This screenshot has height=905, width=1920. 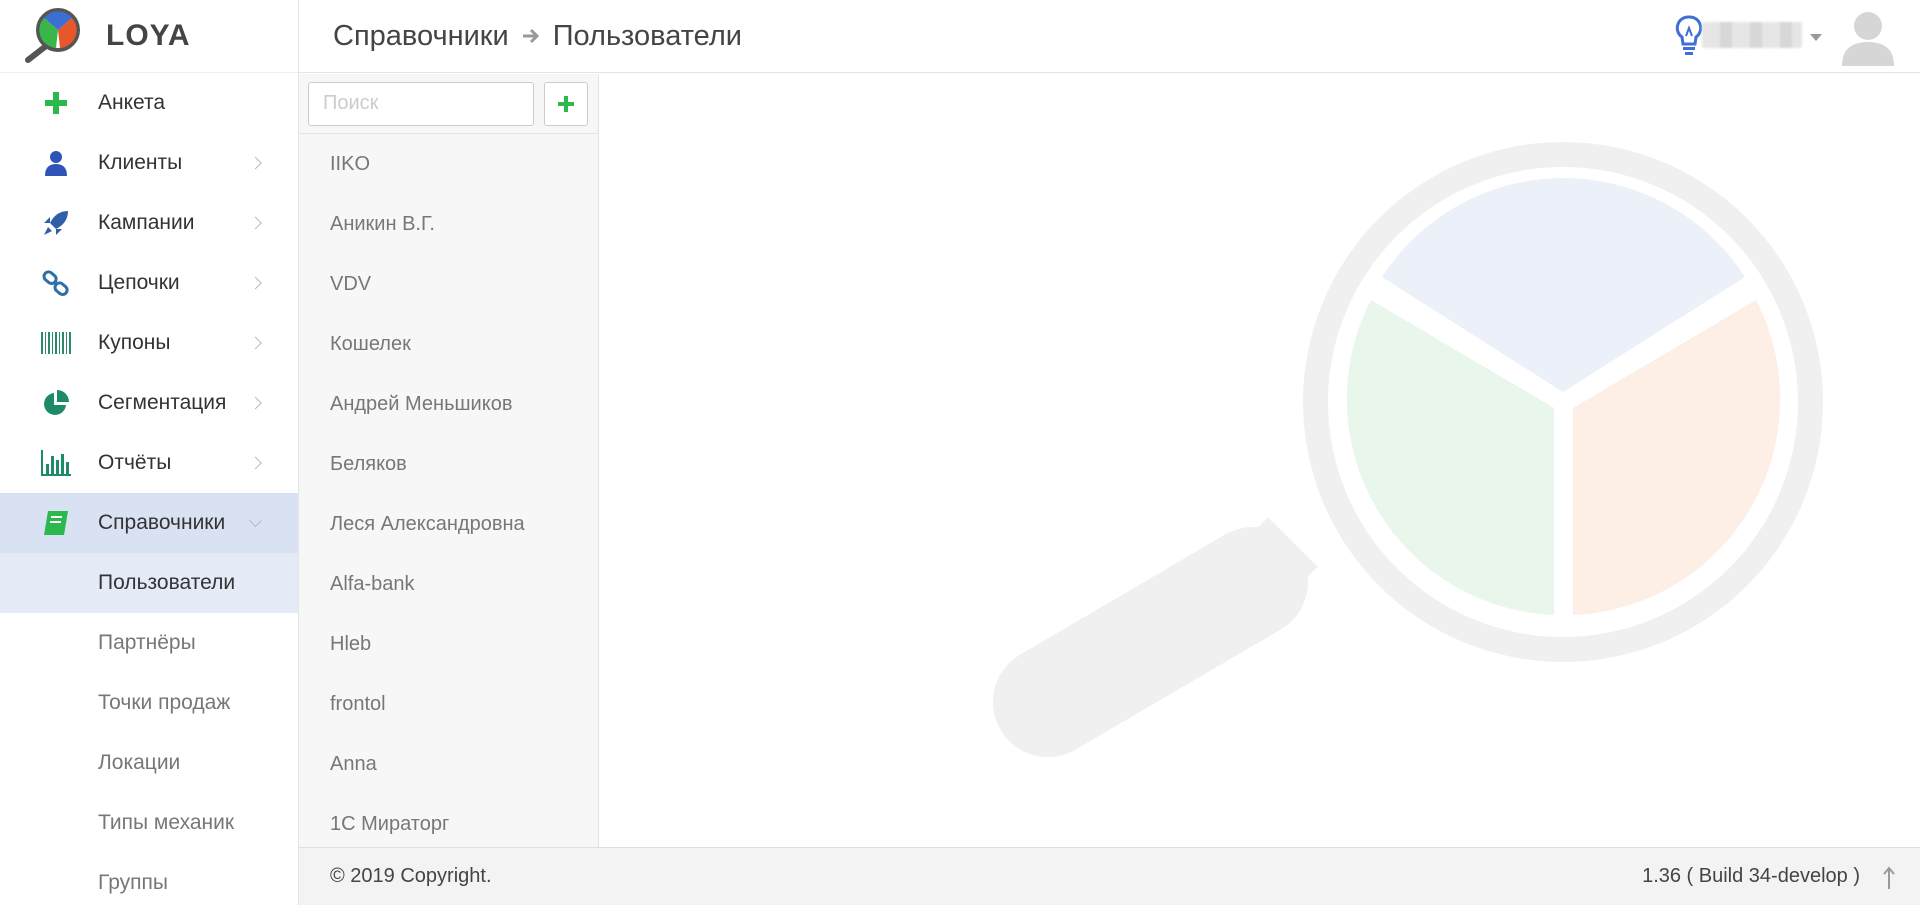 What do you see at coordinates (149, 703) in the screenshot?
I see `sidebar-subitem-points-of-sale: Точки продаж` at bounding box center [149, 703].